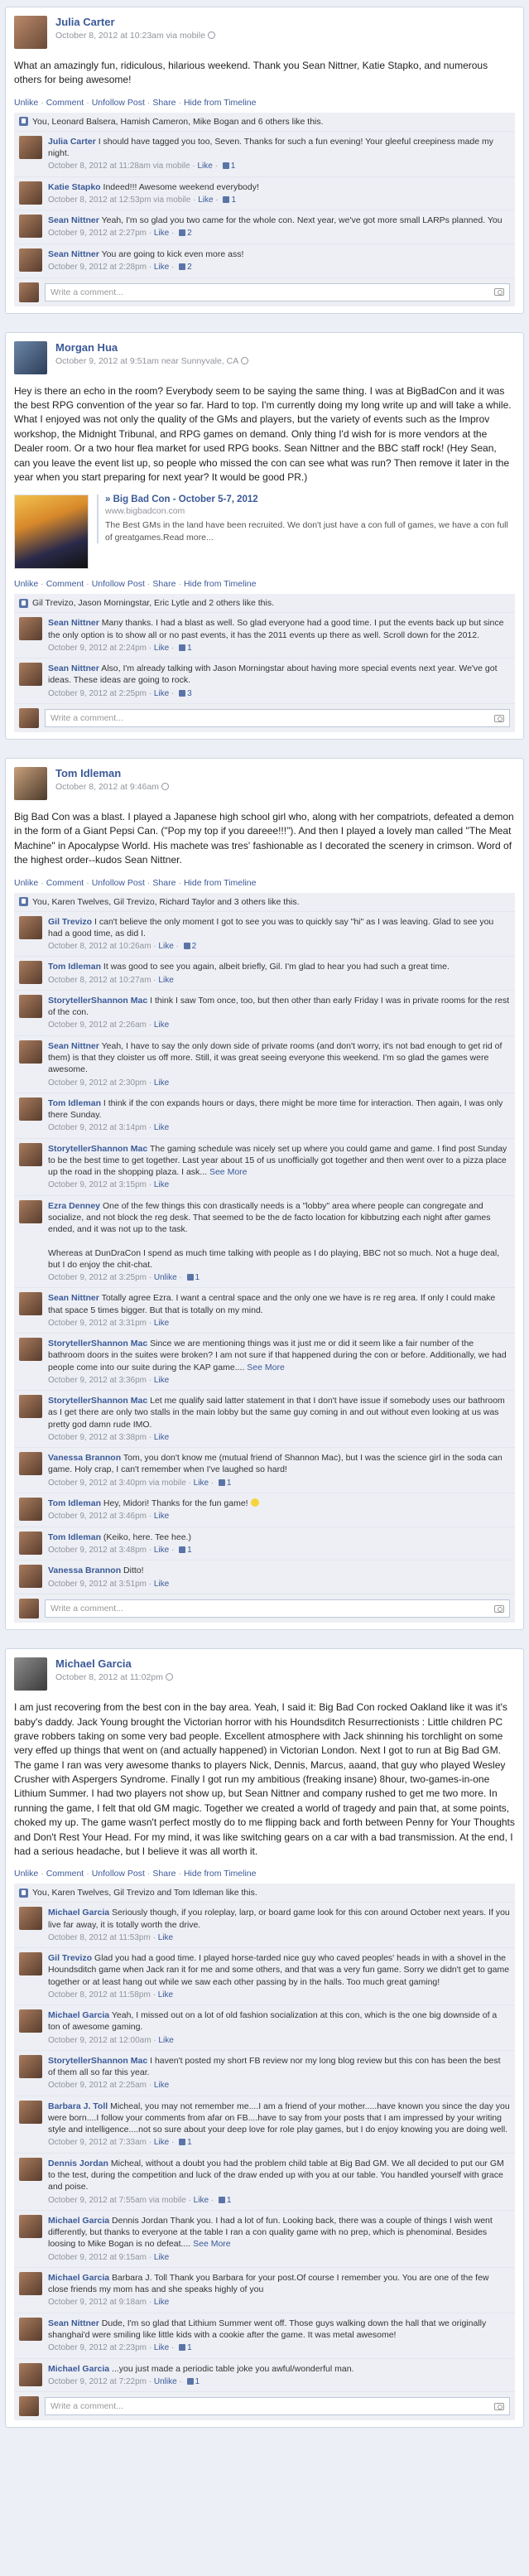 This screenshot has width=529, height=2576. Describe the element at coordinates (70, 1958) in the screenshot. I see `commenter-name-link: Gil Trevizo` at that location.